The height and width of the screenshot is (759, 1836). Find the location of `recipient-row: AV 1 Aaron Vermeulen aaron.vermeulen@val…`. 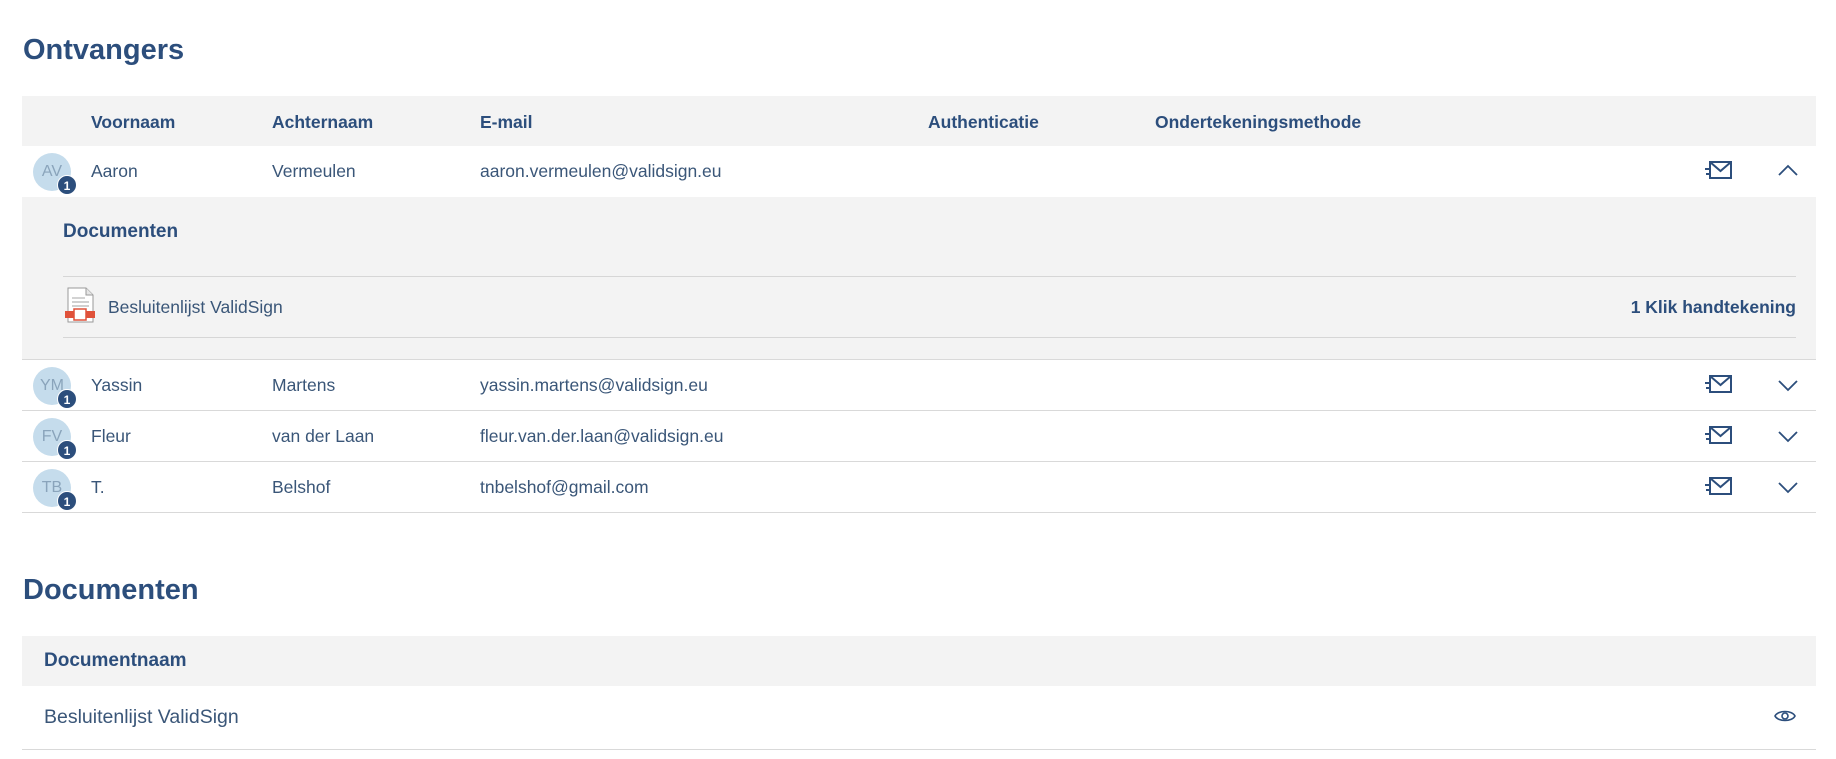

recipient-row: AV 1 Aaron Vermeulen aaron.vermeulen@val… is located at coordinates (919, 171).